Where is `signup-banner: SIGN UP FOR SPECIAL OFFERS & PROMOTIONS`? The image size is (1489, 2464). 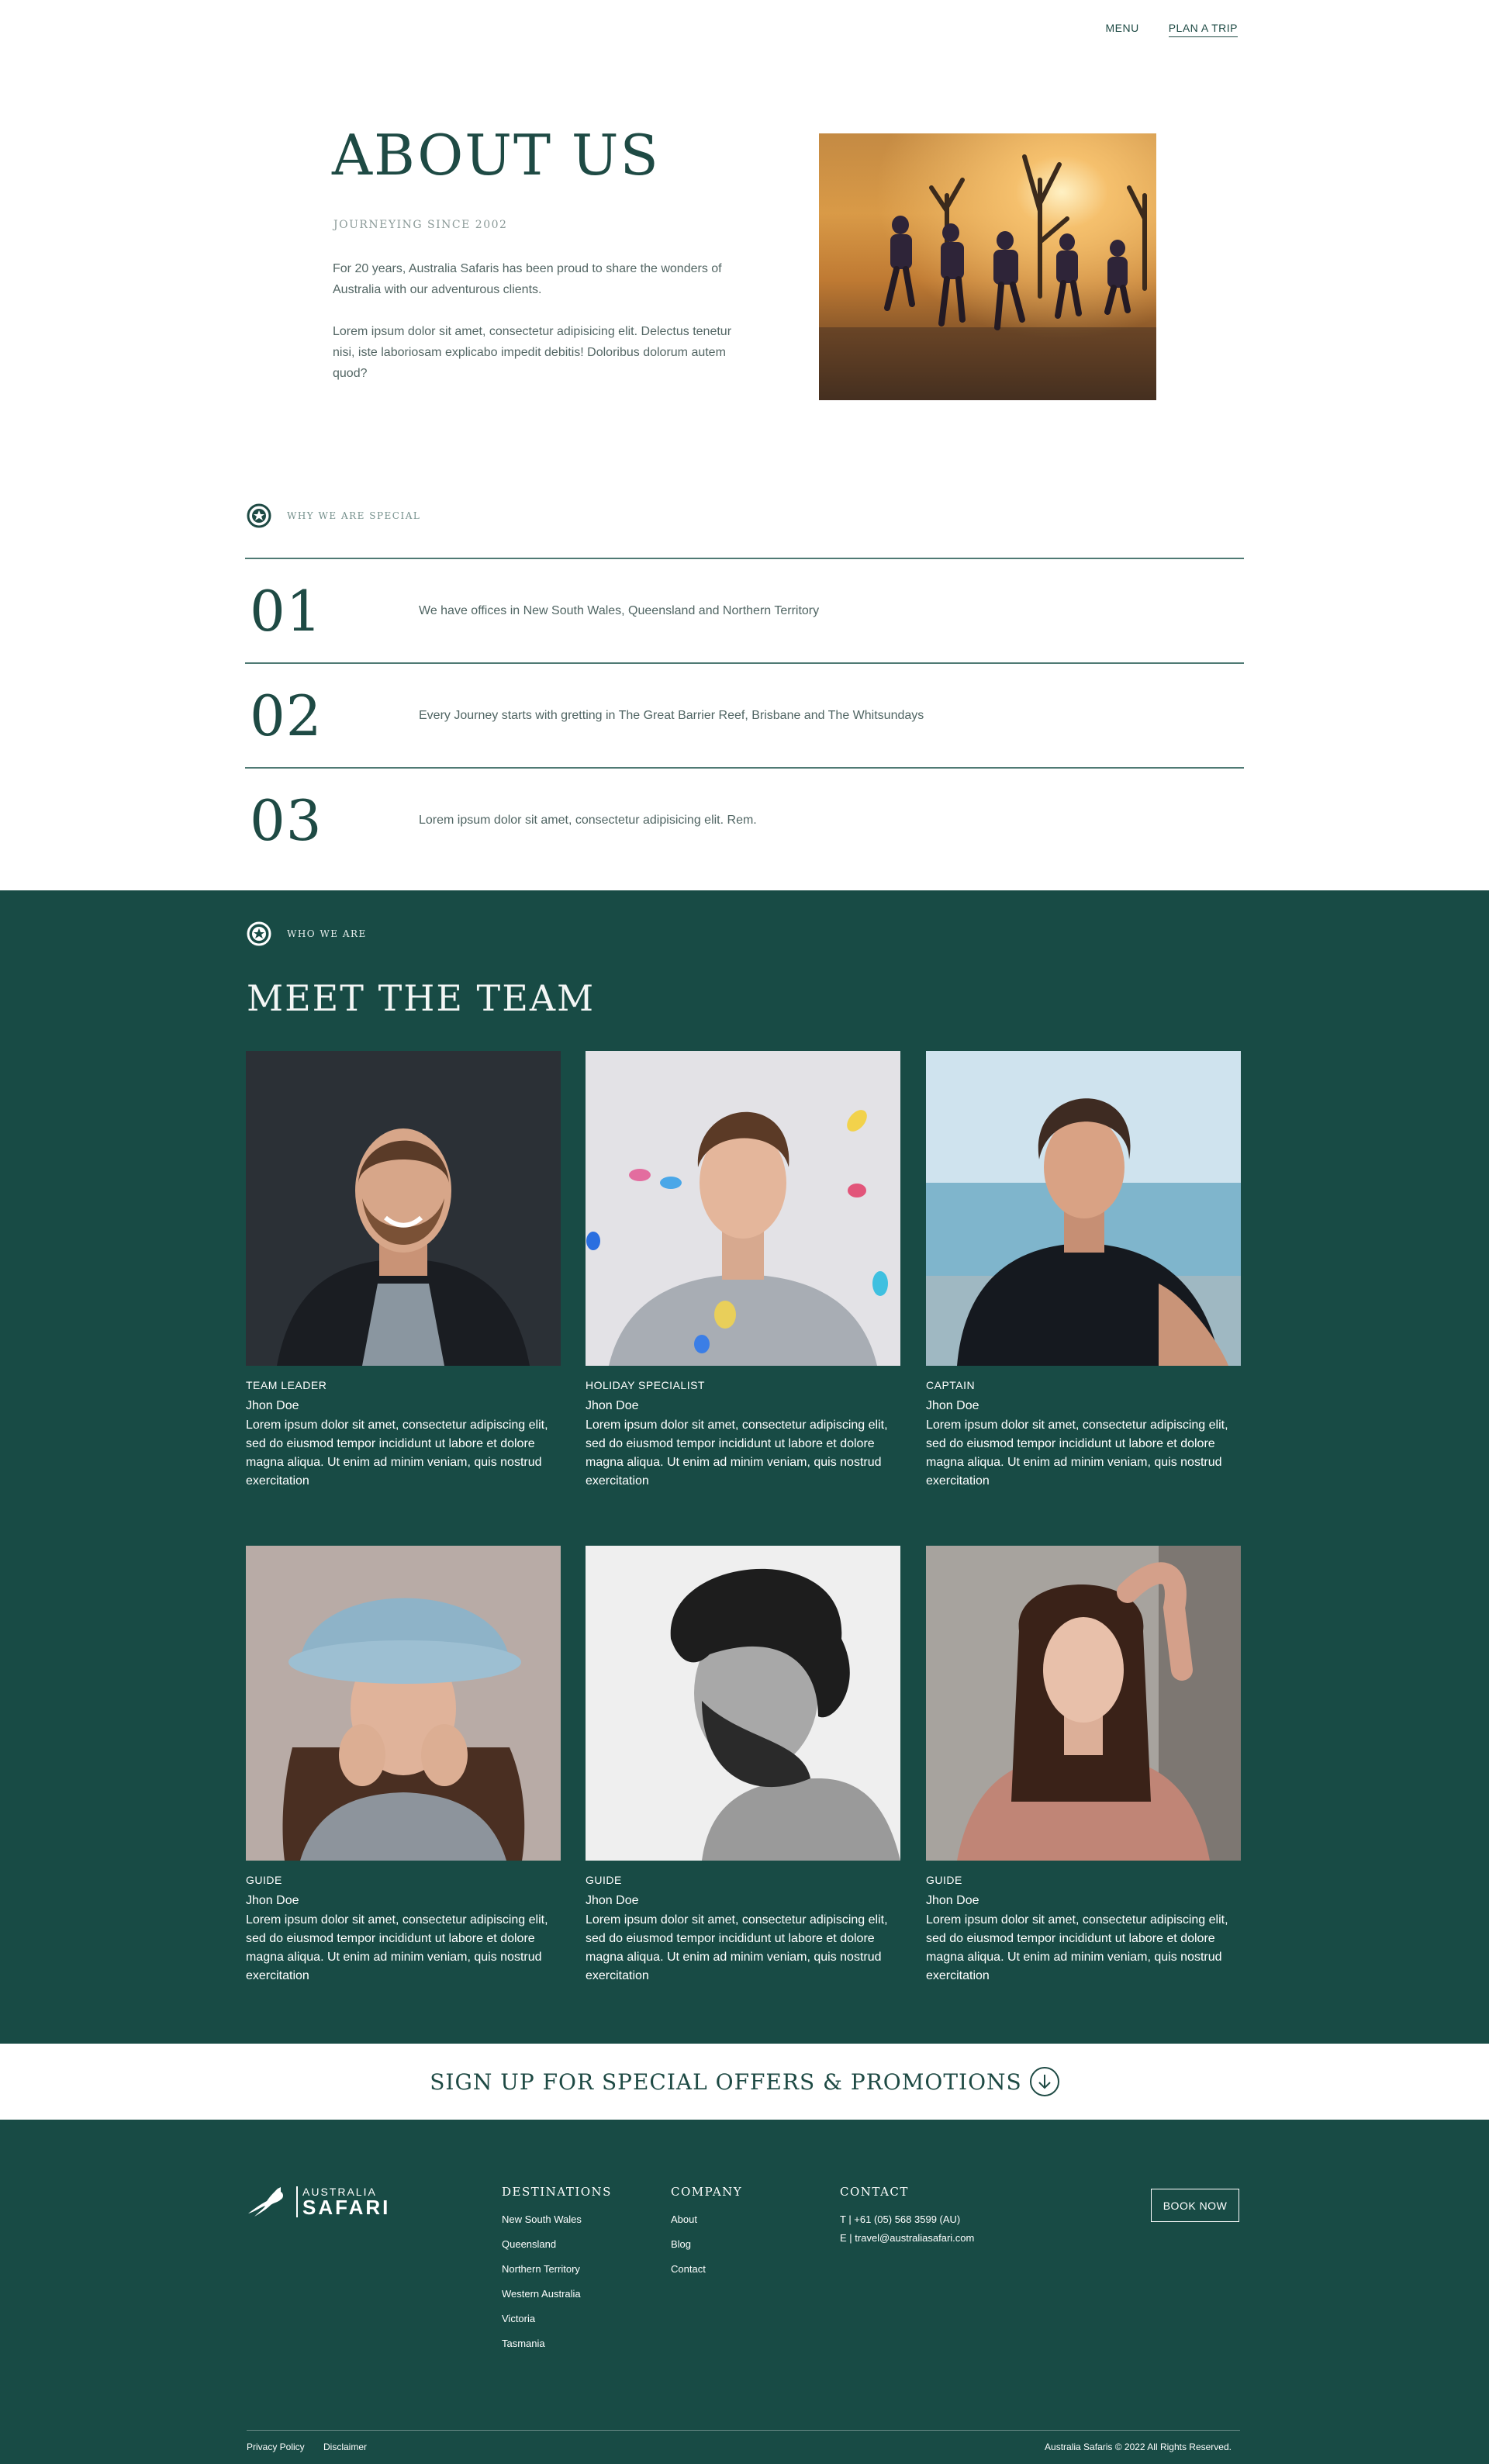 signup-banner: SIGN UP FOR SPECIAL OFFERS & PROMOTIONS is located at coordinates (744, 2082).